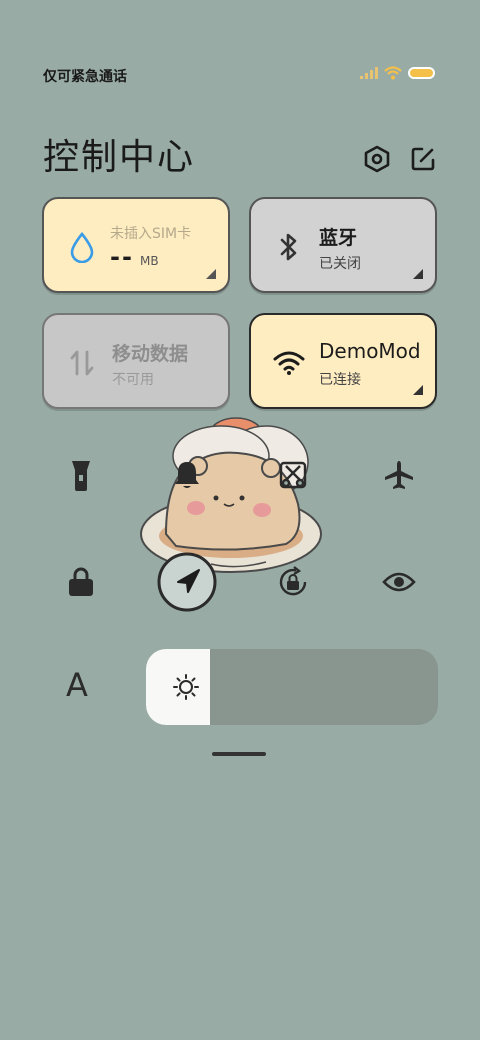  What do you see at coordinates (370, 351) in the screenshot?
I see `wifi-title: DemoMod` at bounding box center [370, 351].